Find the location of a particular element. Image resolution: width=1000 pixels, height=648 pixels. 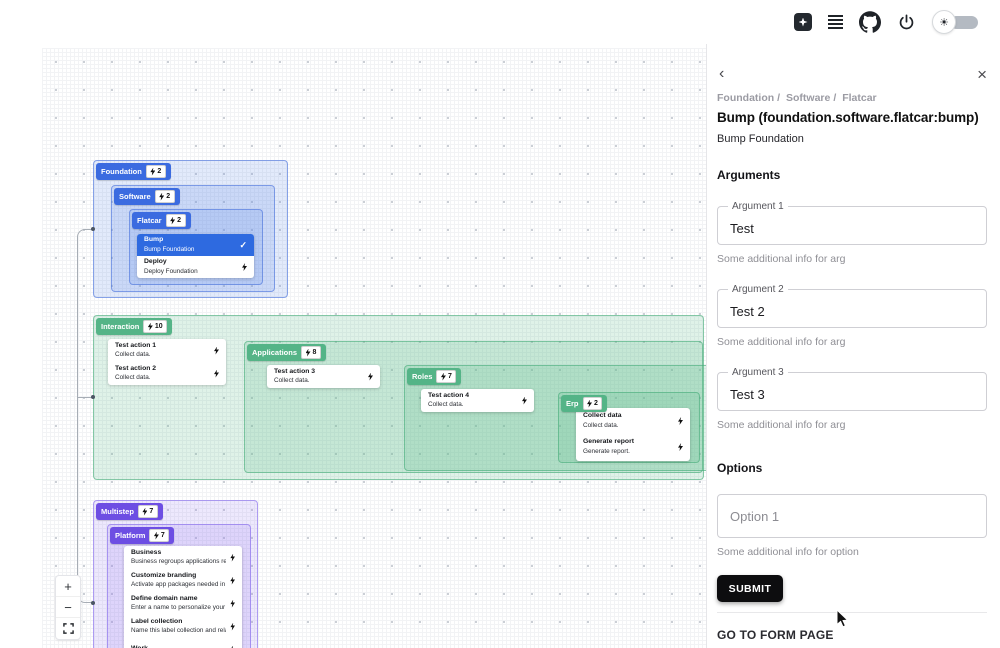

group-label-interaction: Interaction 10 is located at coordinates (134, 326).